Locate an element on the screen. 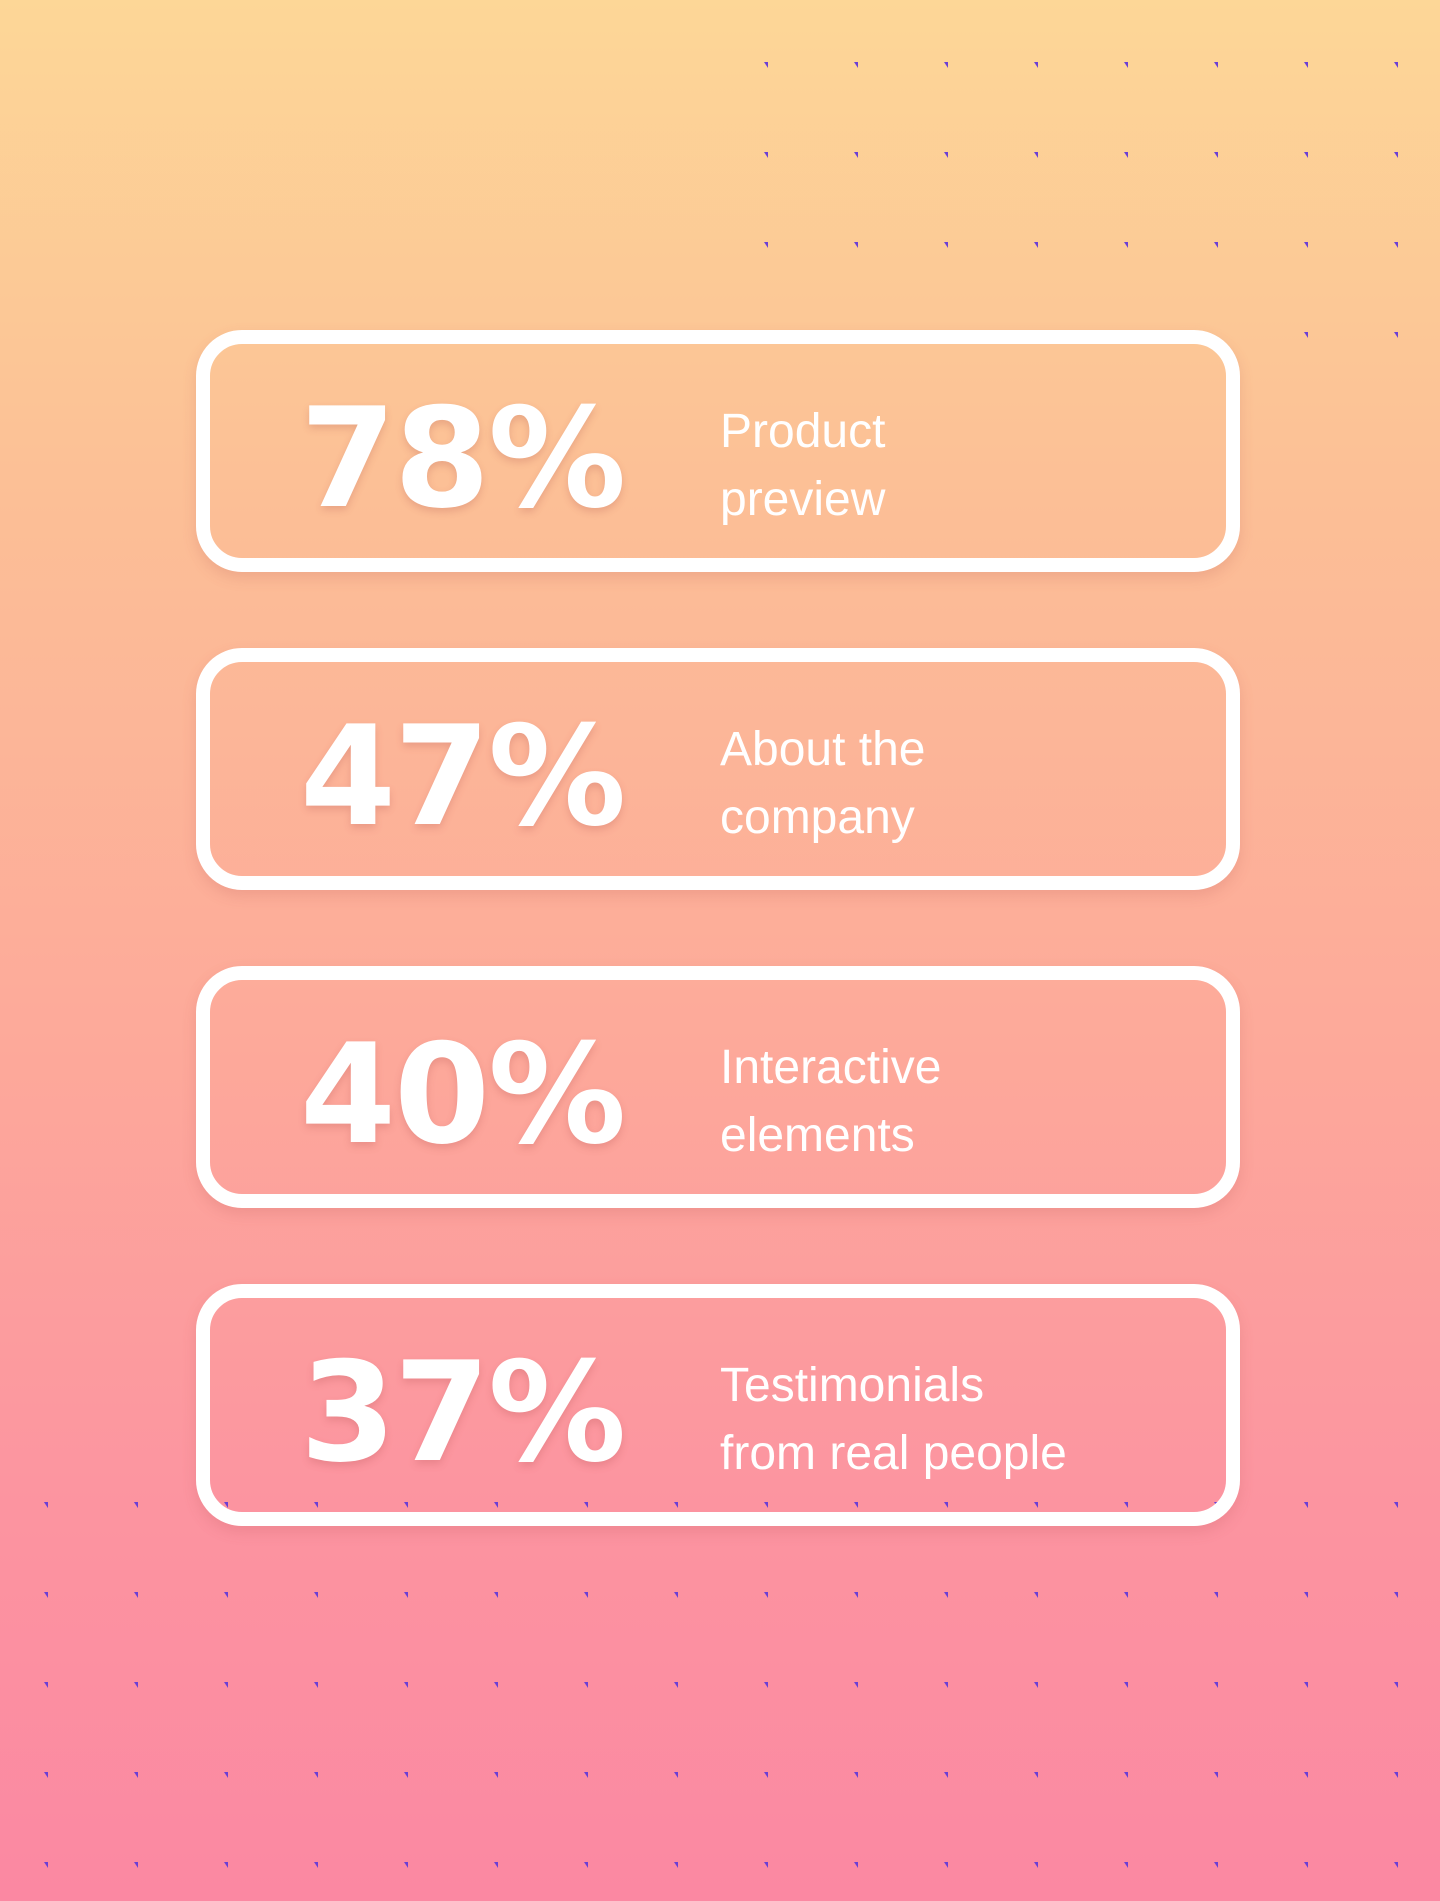 Image resolution: width=1440 pixels, height=1901 pixels. stat-card-about-company: 47% About the company is located at coordinates (718, 769).